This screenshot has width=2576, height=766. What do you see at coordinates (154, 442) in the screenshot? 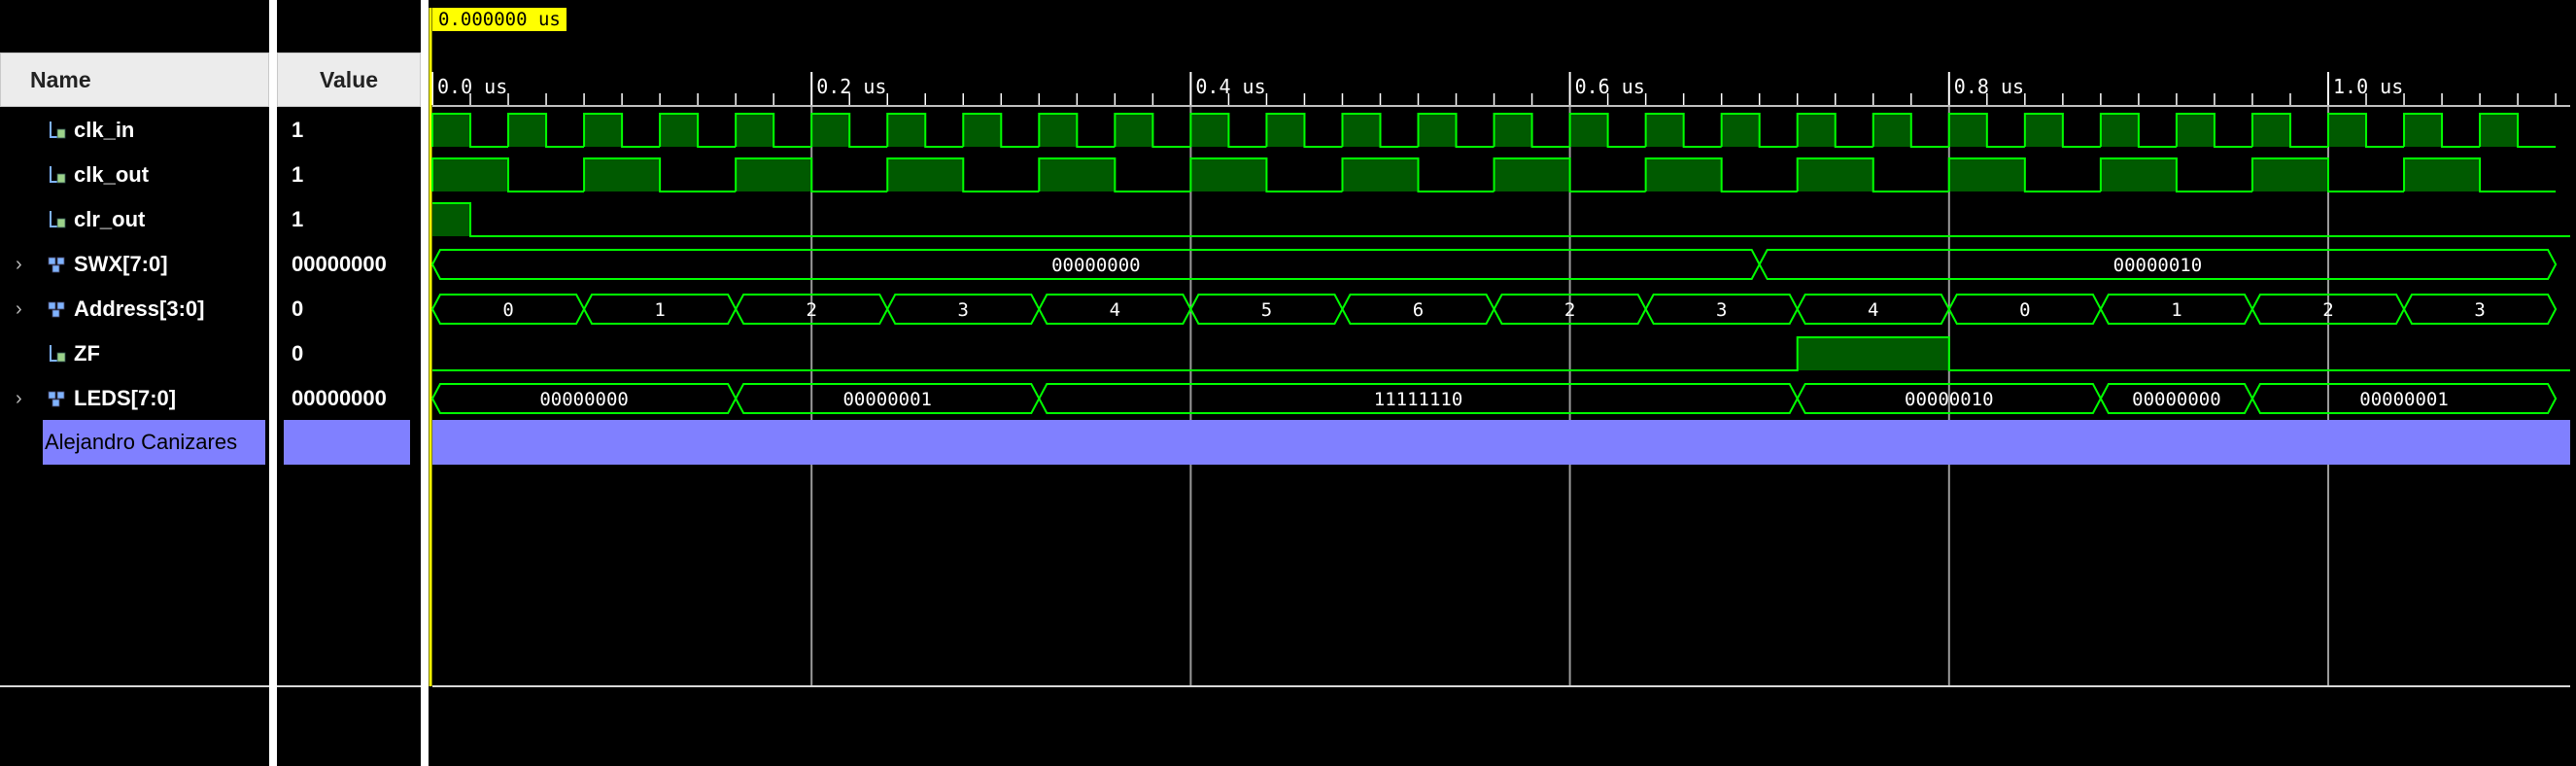
I see `divider-row-label: Alejandro Canizares` at bounding box center [154, 442].